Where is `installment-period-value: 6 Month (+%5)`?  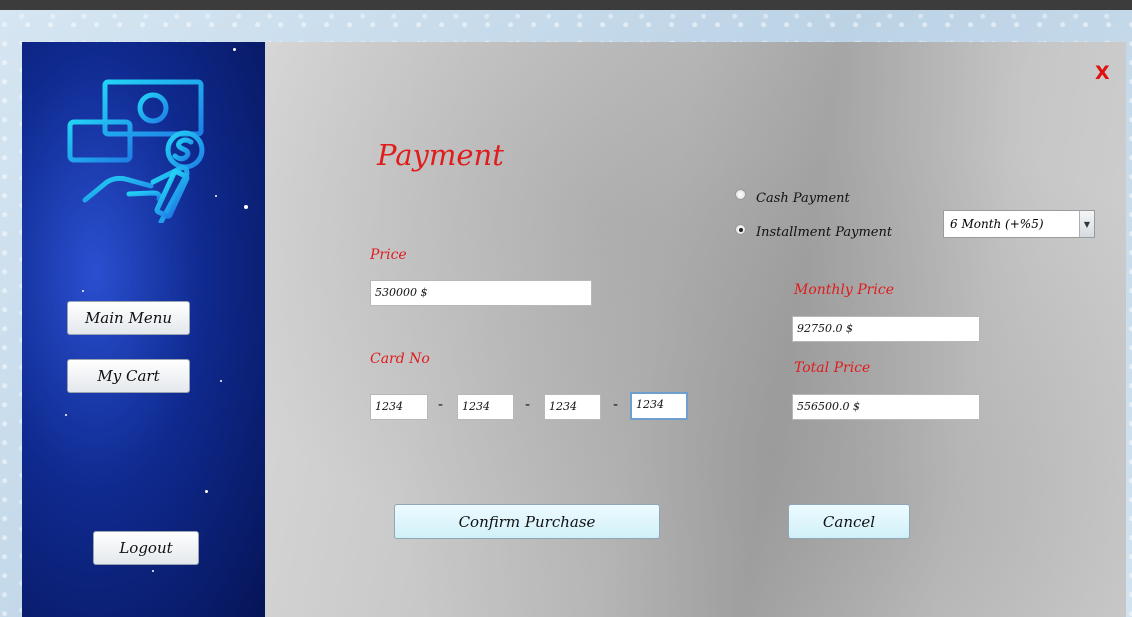 installment-period-value: 6 Month (+%5) is located at coordinates (997, 224).